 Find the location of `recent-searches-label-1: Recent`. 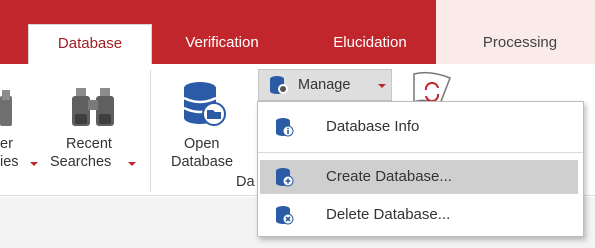

recent-searches-label-1: Recent is located at coordinates (89, 144).